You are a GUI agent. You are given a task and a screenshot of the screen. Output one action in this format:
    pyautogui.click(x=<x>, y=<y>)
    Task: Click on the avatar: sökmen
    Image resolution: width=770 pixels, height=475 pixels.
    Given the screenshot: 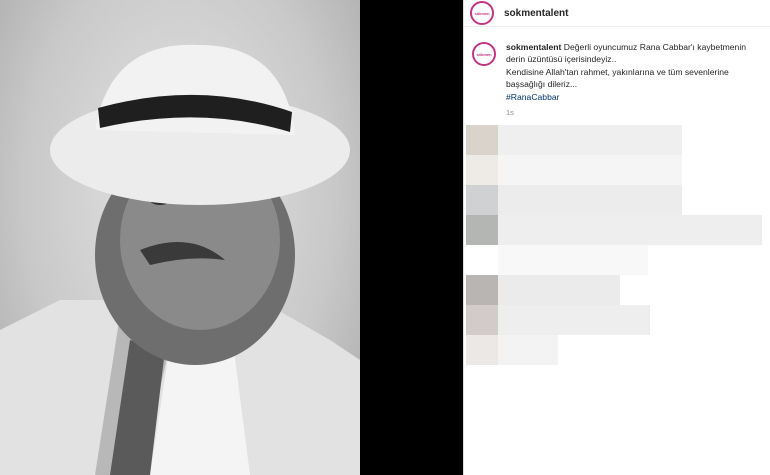 What is the action you would take?
    pyautogui.click(x=482, y=13)
    